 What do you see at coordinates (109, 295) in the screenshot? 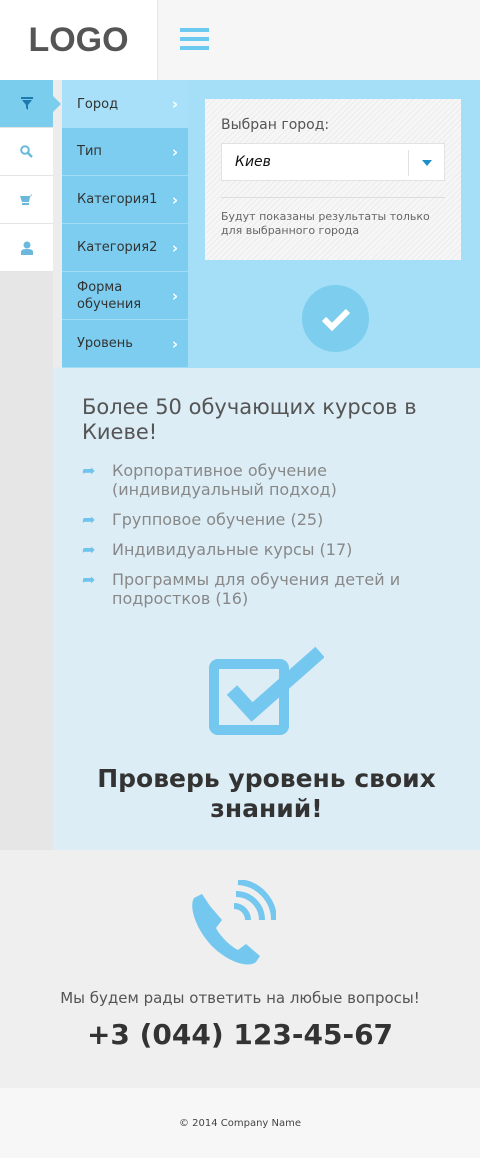
I see `menu-item-label: Форма обучения` at bounding box center [109, 295].